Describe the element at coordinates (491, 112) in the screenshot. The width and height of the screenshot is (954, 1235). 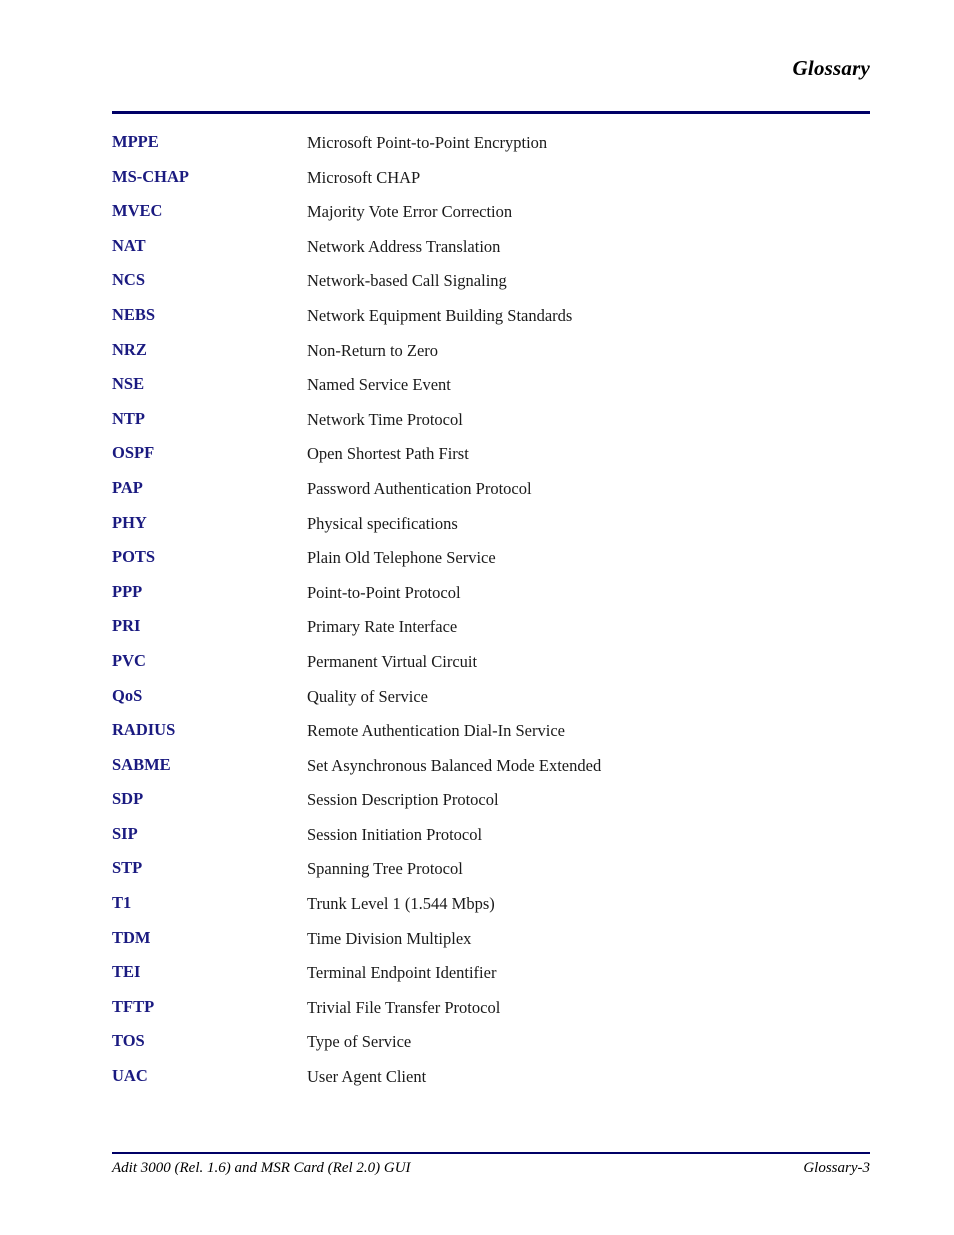
I see `header-divider` at that location.